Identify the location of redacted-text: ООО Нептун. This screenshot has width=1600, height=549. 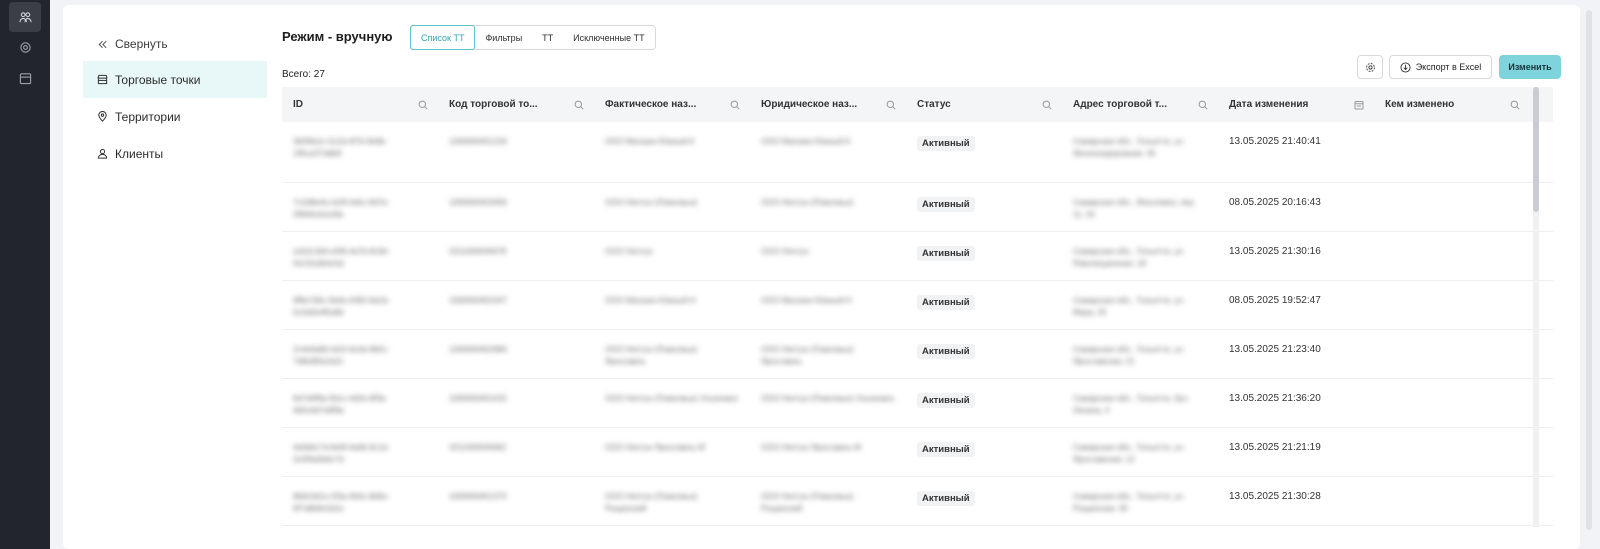
(785, 251).